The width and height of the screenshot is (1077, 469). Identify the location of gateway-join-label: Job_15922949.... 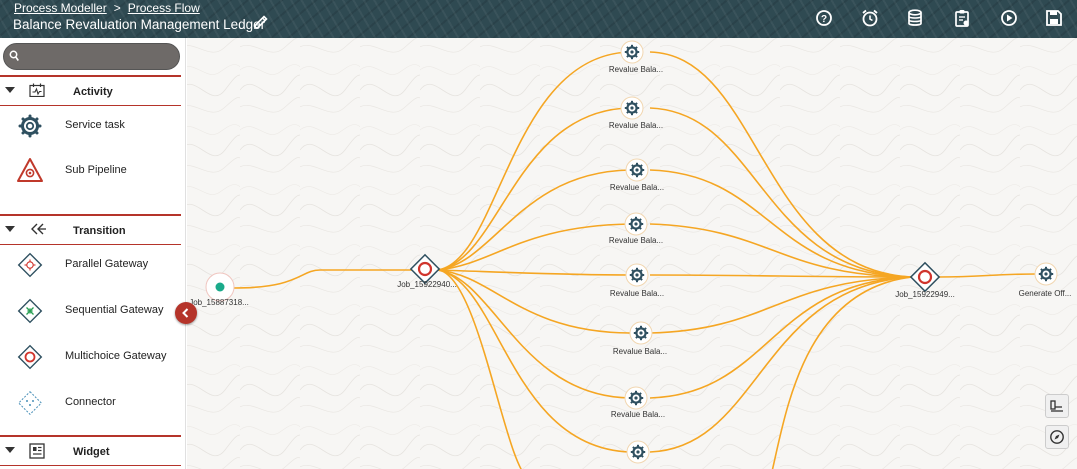
(925, 294).